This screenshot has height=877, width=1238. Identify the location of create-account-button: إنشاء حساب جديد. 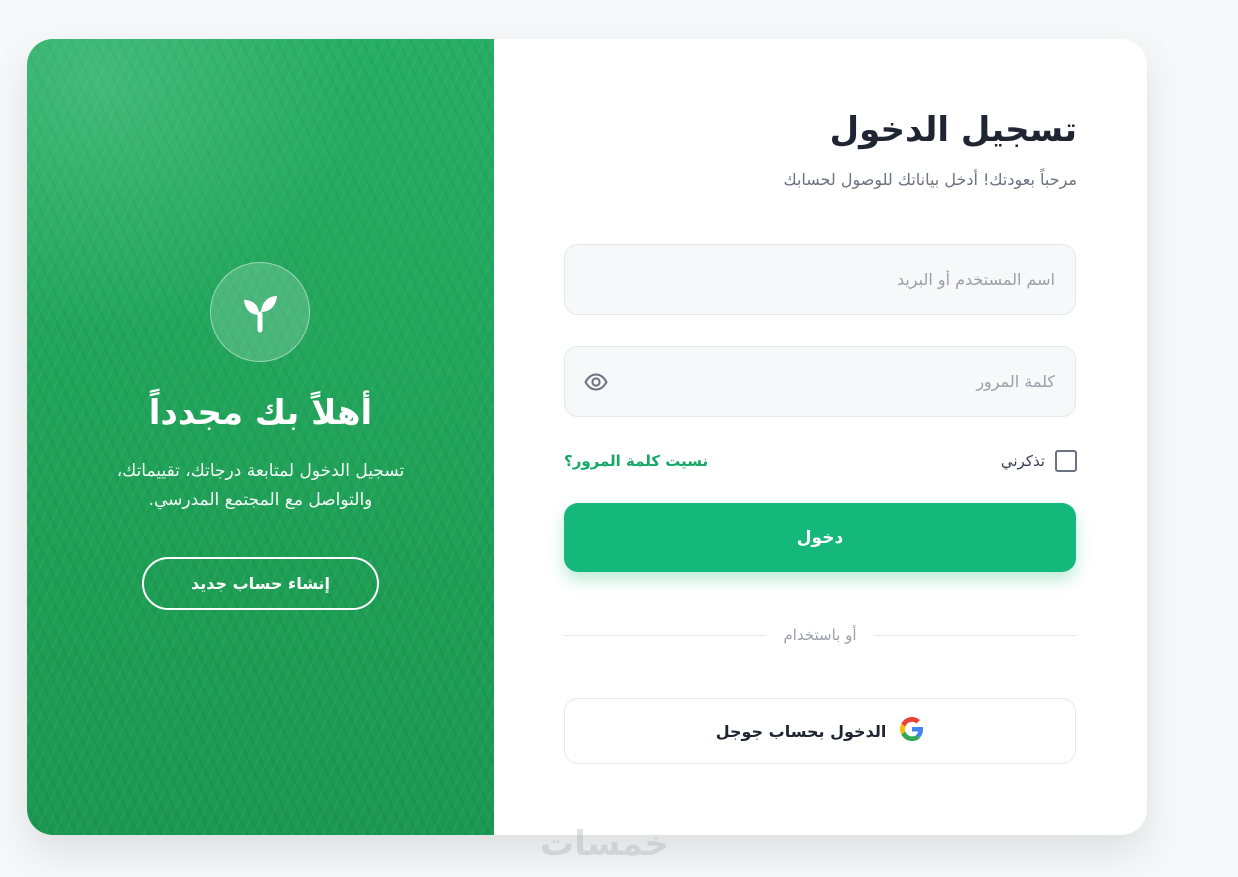
(260, 583).